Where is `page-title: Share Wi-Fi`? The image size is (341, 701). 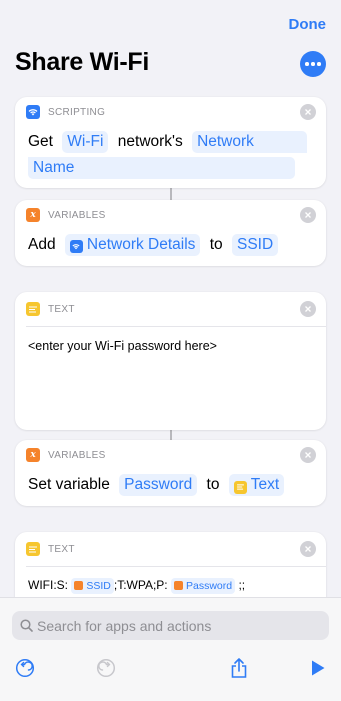 page-title: Share Wi-Fi is located at coordinates (82, 62).